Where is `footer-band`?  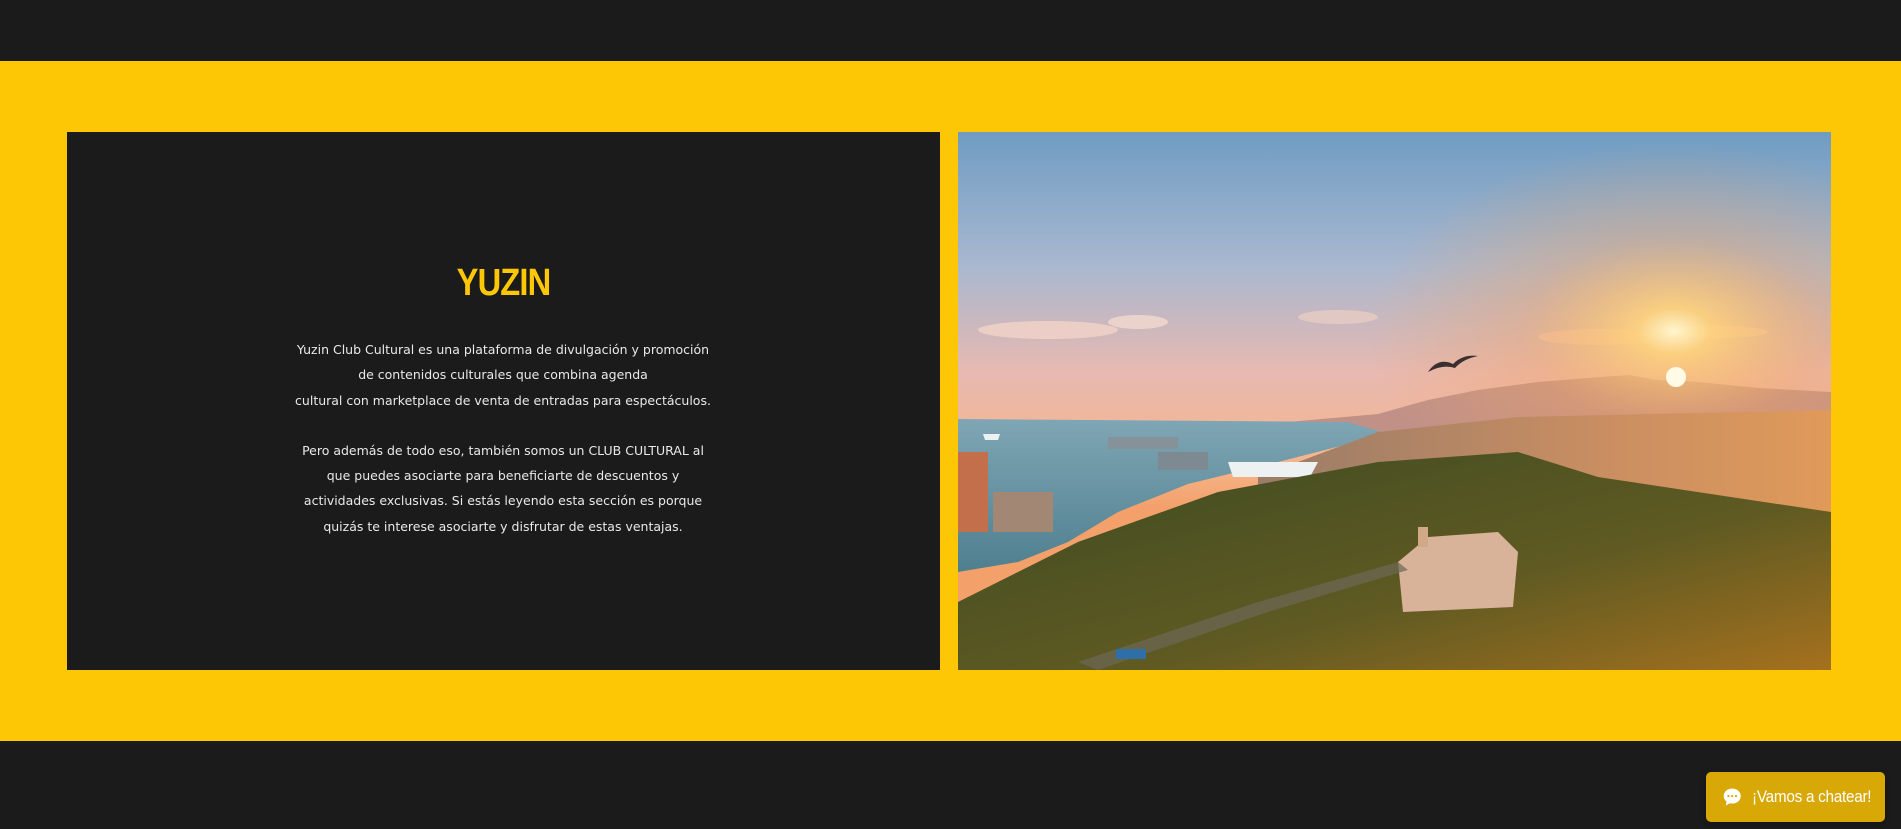
footer-band is located at coordinates (950, 785).